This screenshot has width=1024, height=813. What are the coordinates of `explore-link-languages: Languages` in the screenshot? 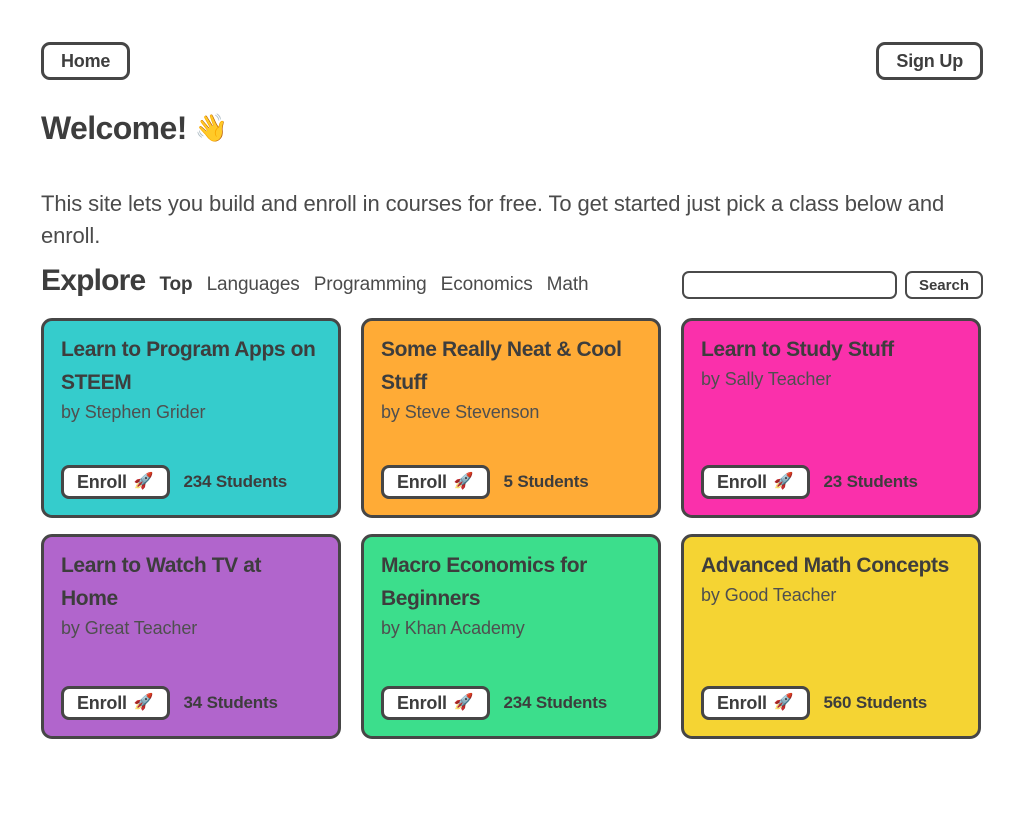 It's located at (253, 285).